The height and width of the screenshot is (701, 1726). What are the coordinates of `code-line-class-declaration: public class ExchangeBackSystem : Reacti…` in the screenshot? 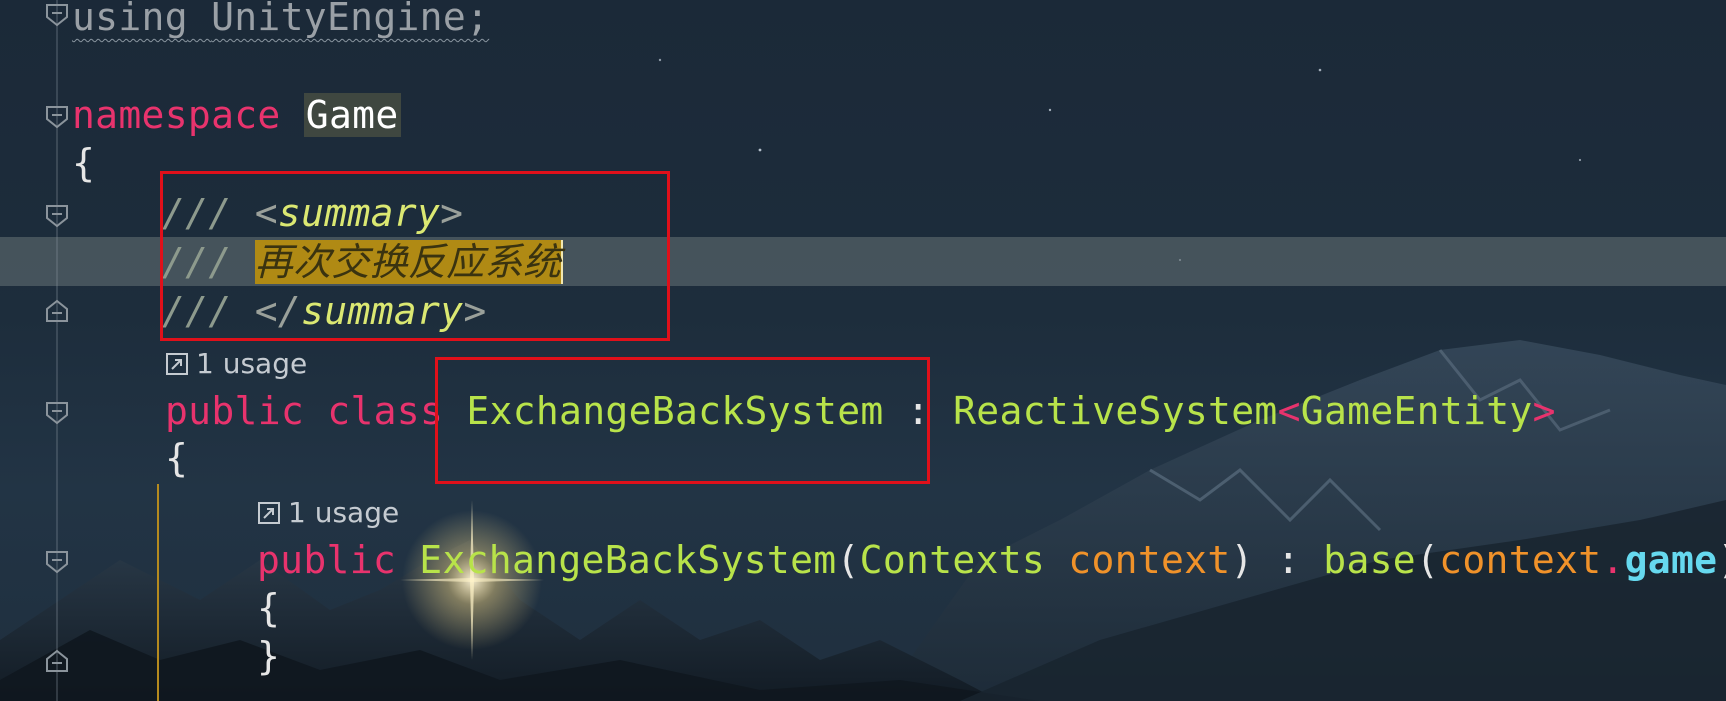 It's located at (860, 411).